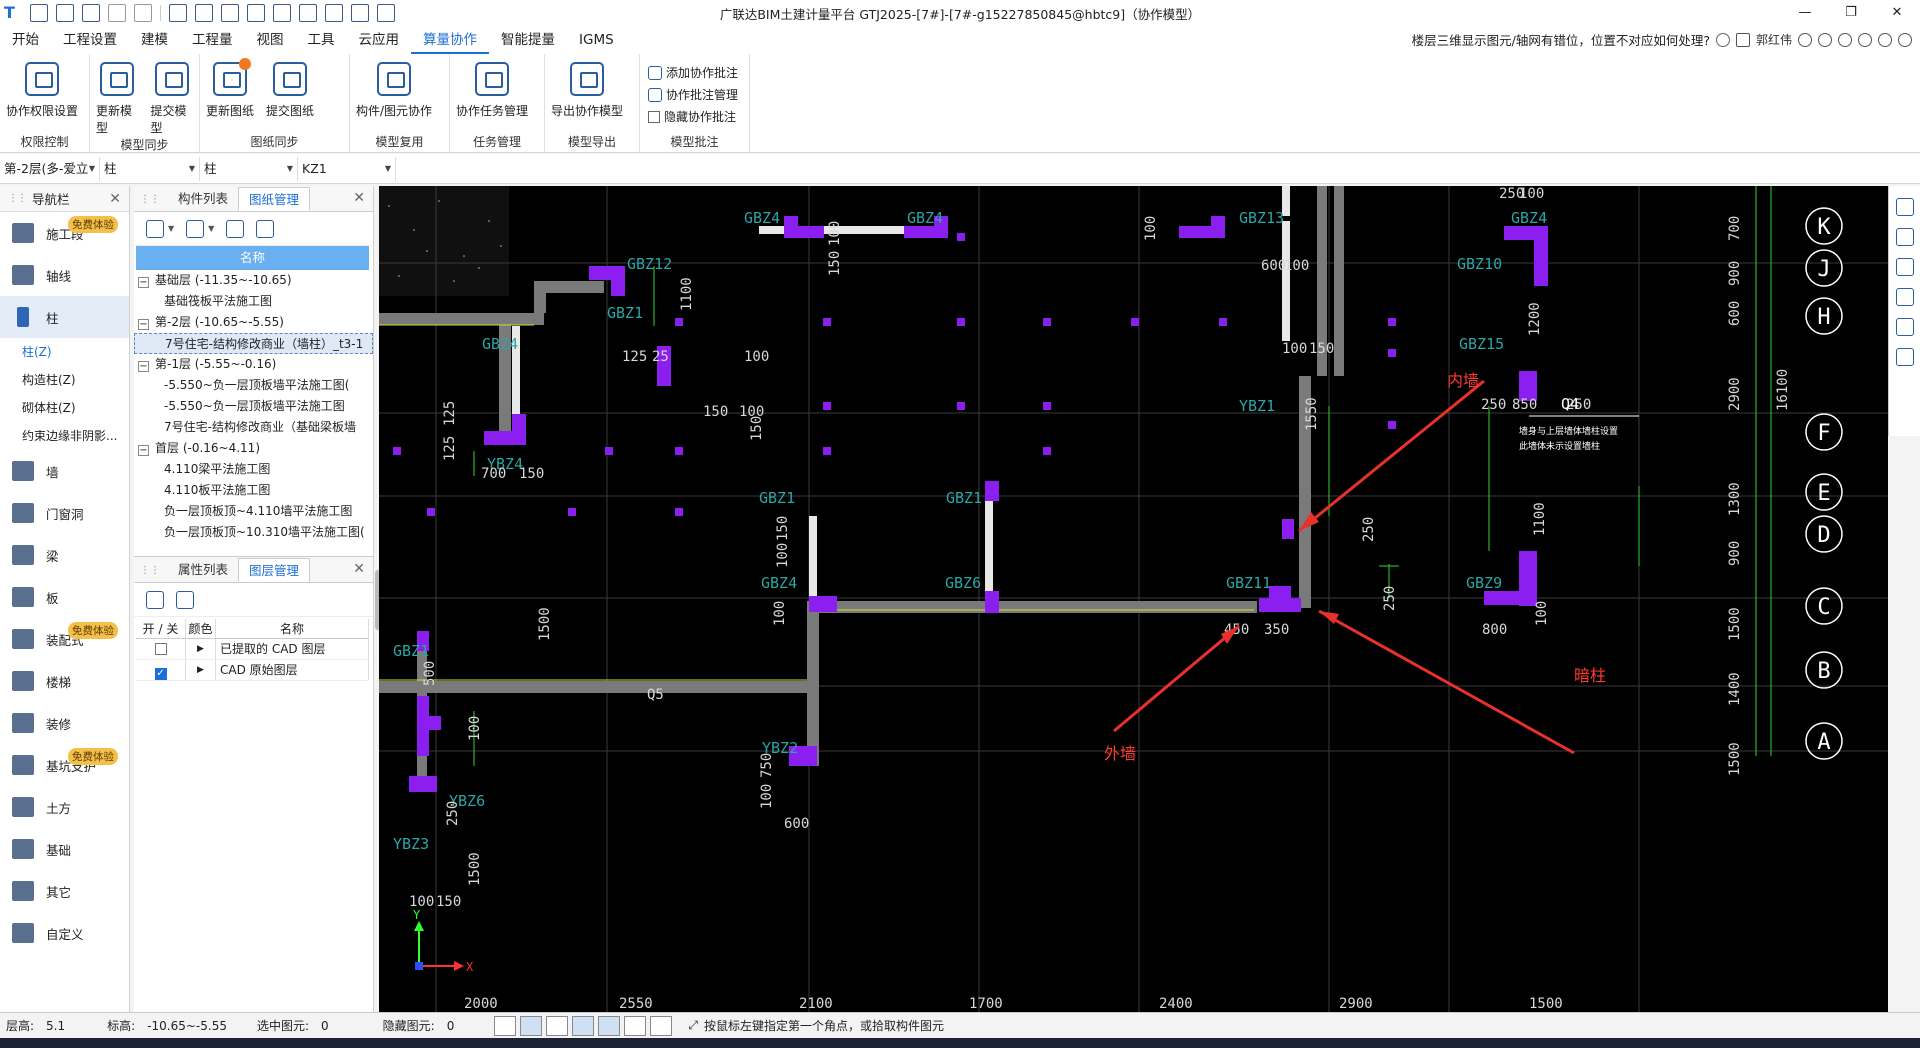  What do you see at coordinates (1904, 207) in the screenshot?
I see `view-top-icon` at bounding box center [1904, 207].